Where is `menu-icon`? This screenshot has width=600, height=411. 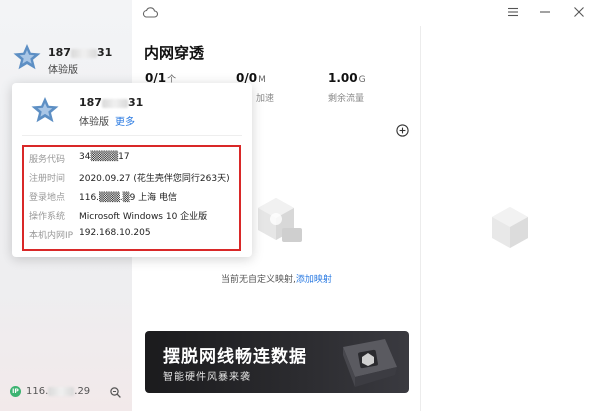 menu-icon is located at coordinates (513, 12).